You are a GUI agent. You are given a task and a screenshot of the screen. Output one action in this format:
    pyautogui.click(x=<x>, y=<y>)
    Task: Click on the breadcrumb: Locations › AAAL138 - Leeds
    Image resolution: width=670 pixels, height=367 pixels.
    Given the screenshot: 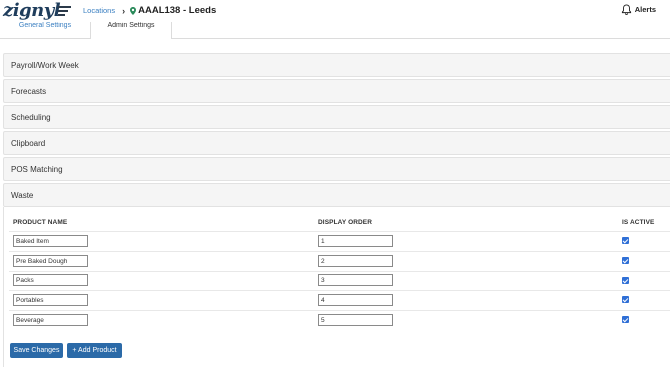 What is the action you would take?
    pyautogui.click(x=149, y=10)
    